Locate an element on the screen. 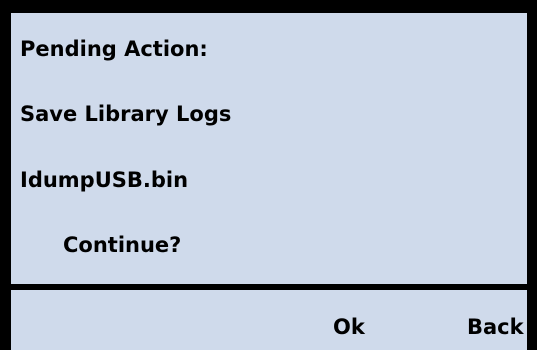 The height and width of the screenshot is (350, 537). file-name: IdumpUSB.bin is located at coordinates (104, 180).